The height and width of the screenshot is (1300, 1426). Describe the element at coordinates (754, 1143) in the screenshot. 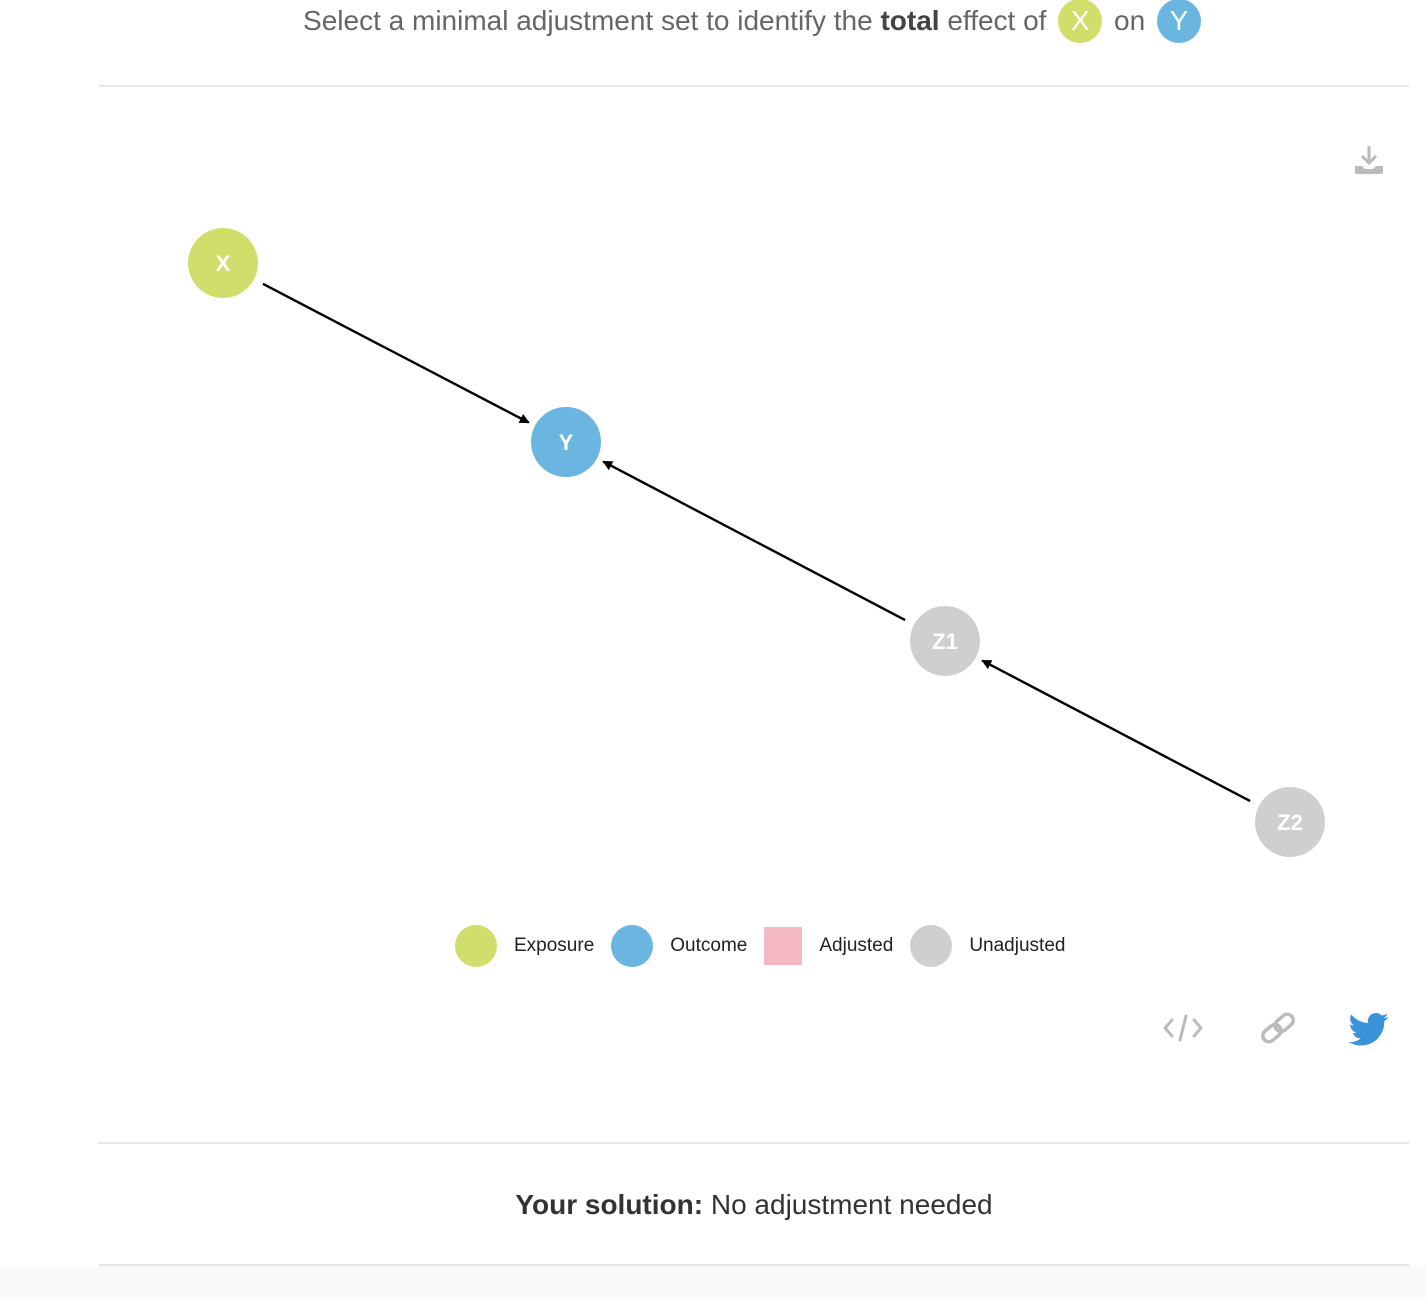

I see `middle-divider` at that location.